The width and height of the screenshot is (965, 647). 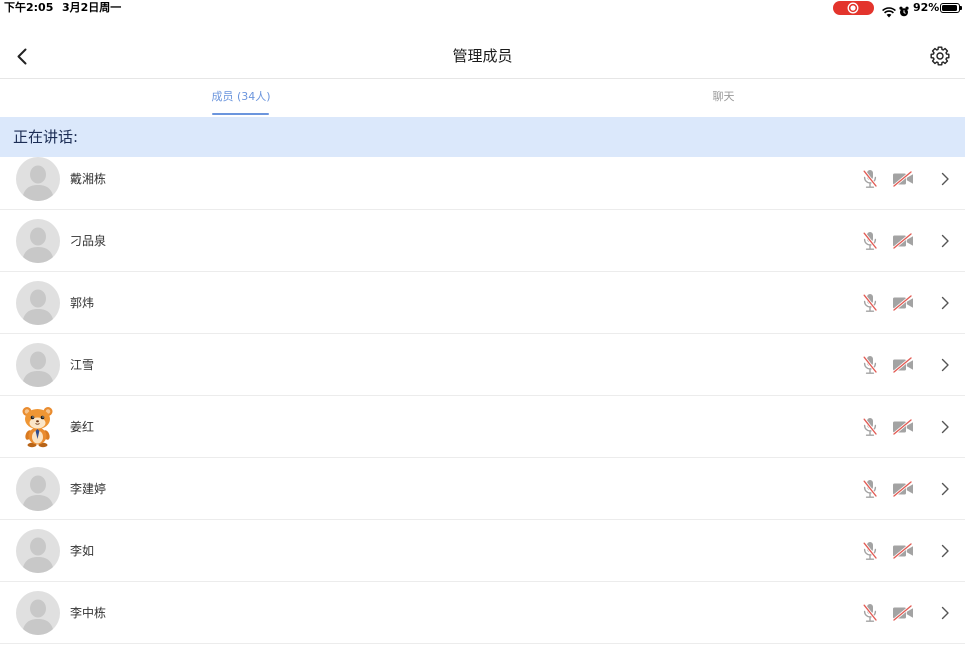 What do you see at coordinates (88, 489) in the screenshot?
I see `member-name: 李建婷` at bounding box center [88, 489].